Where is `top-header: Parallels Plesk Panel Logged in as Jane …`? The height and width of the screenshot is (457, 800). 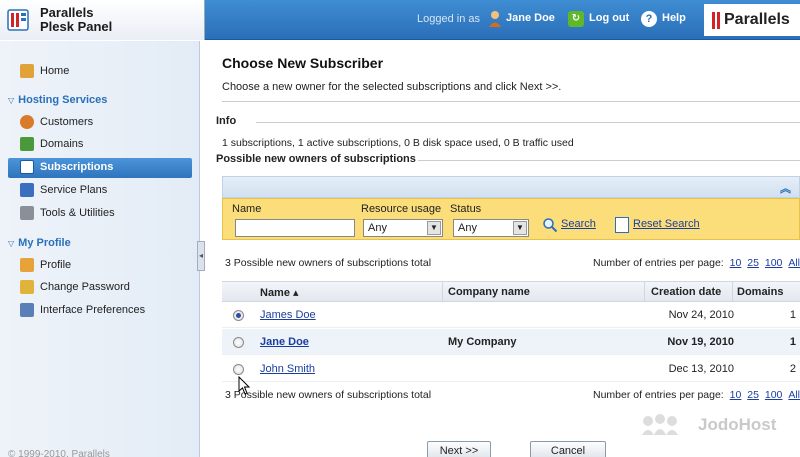
top-header: Parallels Plesk Panel Logged in as Jane … is located at coordinates (400, 20).